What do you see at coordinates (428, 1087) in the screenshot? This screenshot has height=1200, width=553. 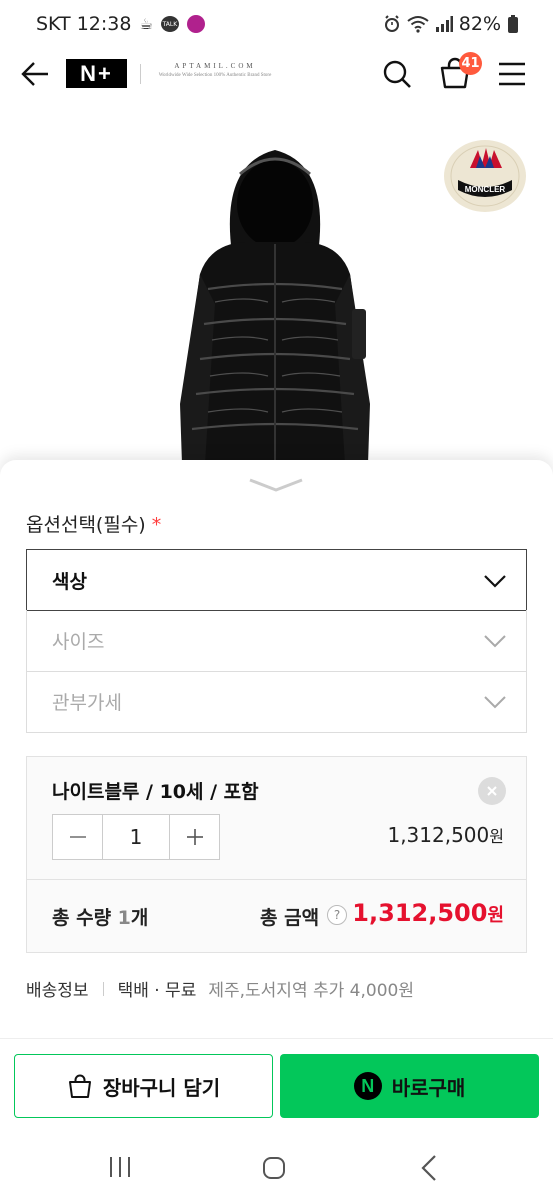 I see `buy-now-label: 바로구매` at bounding box center [428, 1087].